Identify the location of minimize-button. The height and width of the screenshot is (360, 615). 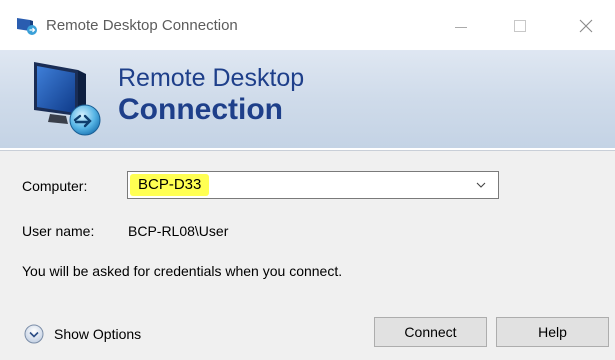
(461, 26).